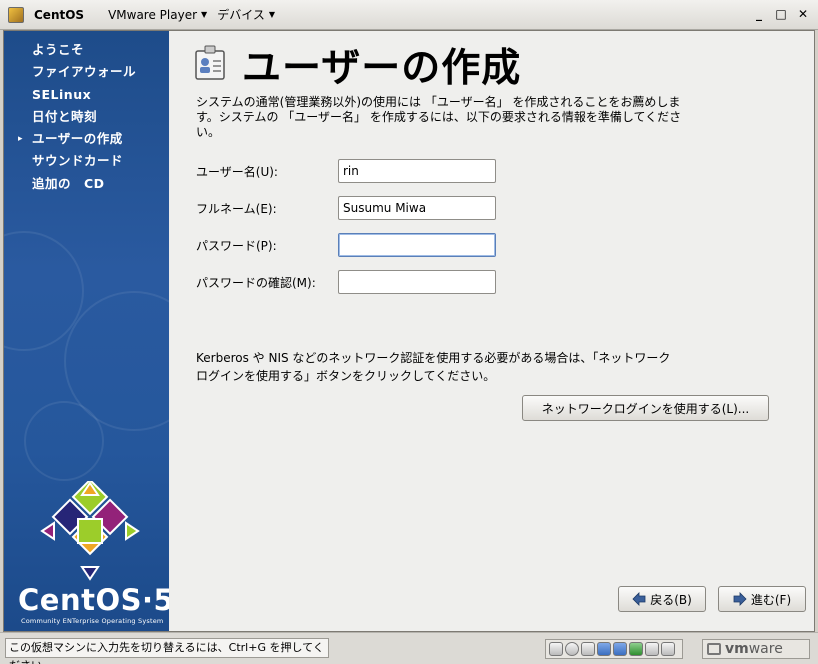  What do you see at coordinates (84, 72) in the screenshot?
I see `sidebar-item-label: ファイアウォール` at bounding box center [84, 72].